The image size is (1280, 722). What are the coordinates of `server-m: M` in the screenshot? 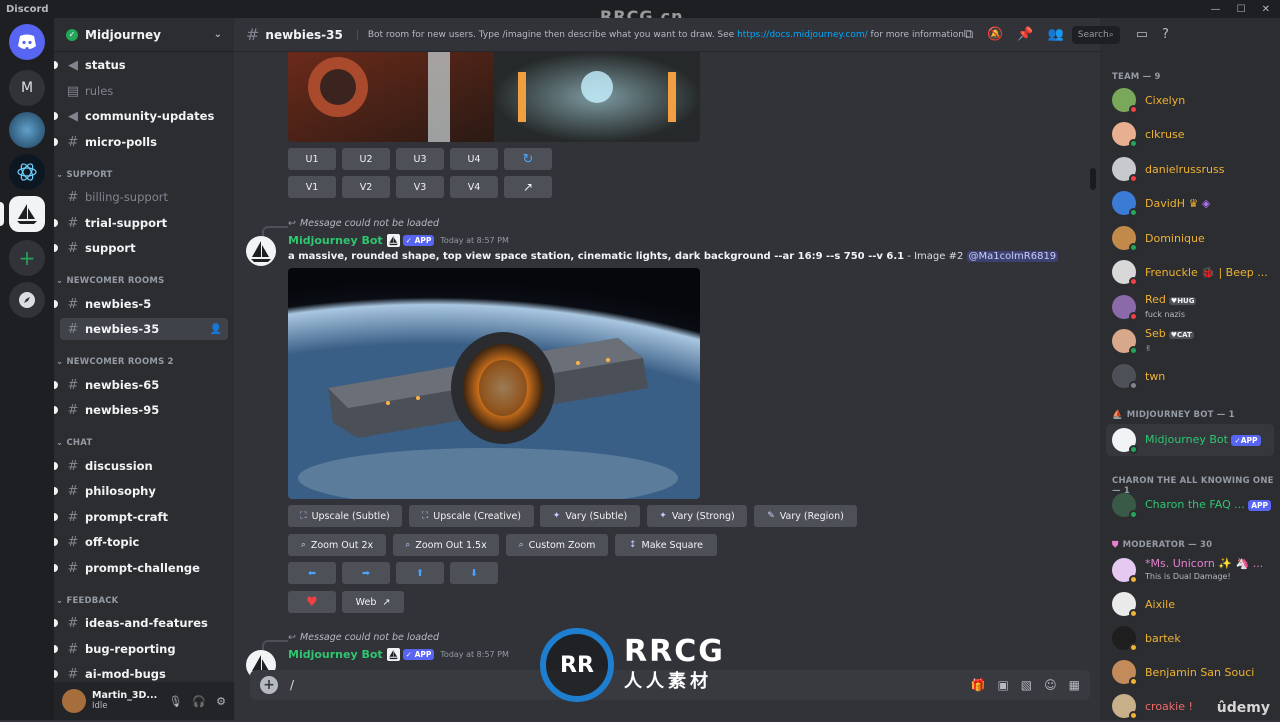 It's located at (27, 88).